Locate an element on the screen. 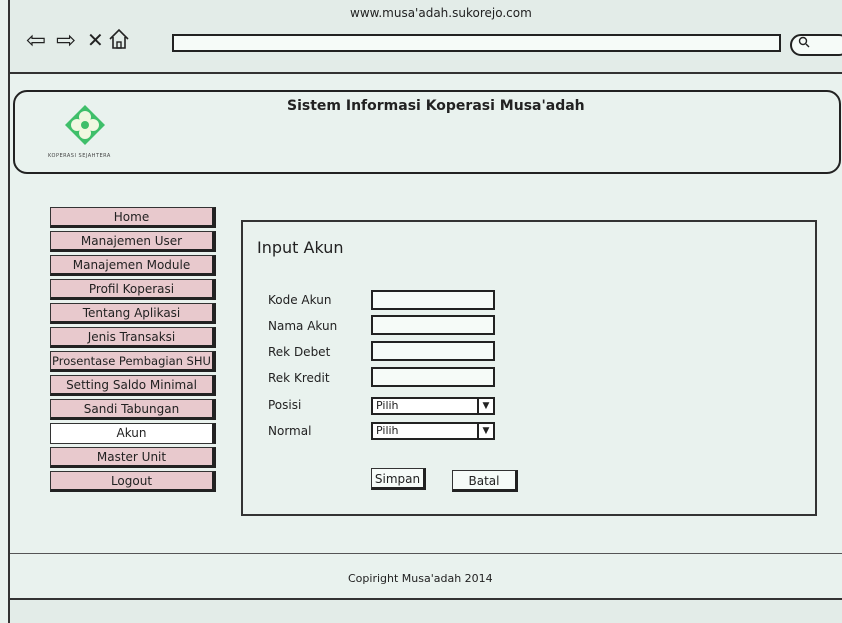  site-title: Sistem Informasi Koperasi Musa'adah is located at coordinates (436, 106).